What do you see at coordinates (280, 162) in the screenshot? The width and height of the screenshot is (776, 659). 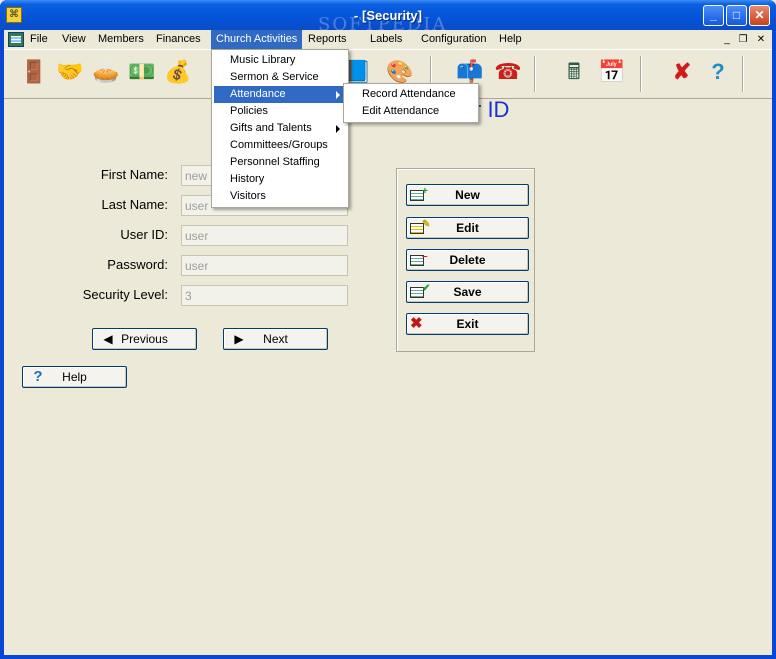 I see `menu-item-personnel-staffing: Personnel Staffing` at bounding box center [280, 162].